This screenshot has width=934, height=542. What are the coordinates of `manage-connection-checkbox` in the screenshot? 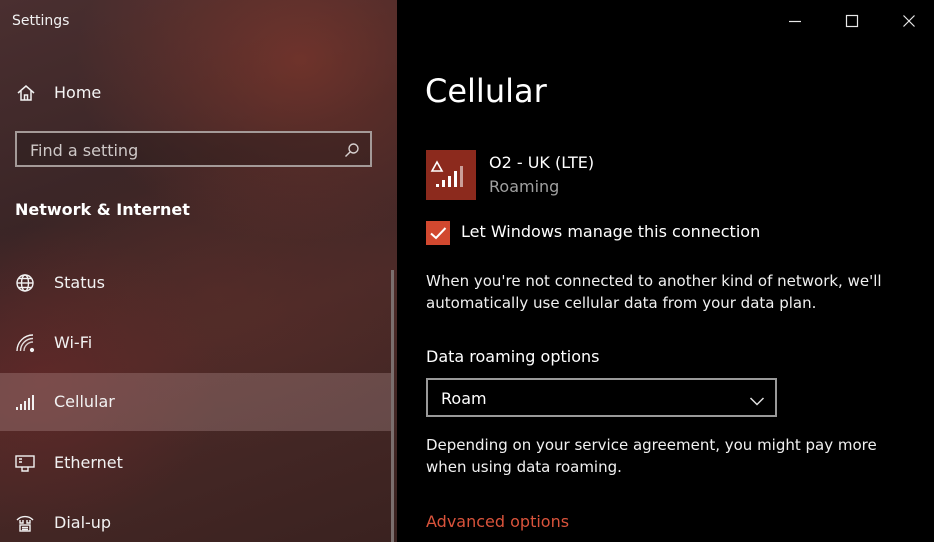 It's located at (438, 233).